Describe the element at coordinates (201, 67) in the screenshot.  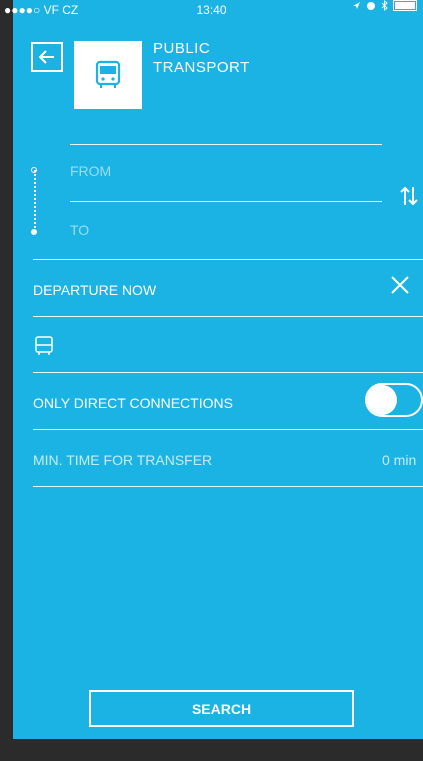
I see `title-line-2: TRANSPORT` at that location.